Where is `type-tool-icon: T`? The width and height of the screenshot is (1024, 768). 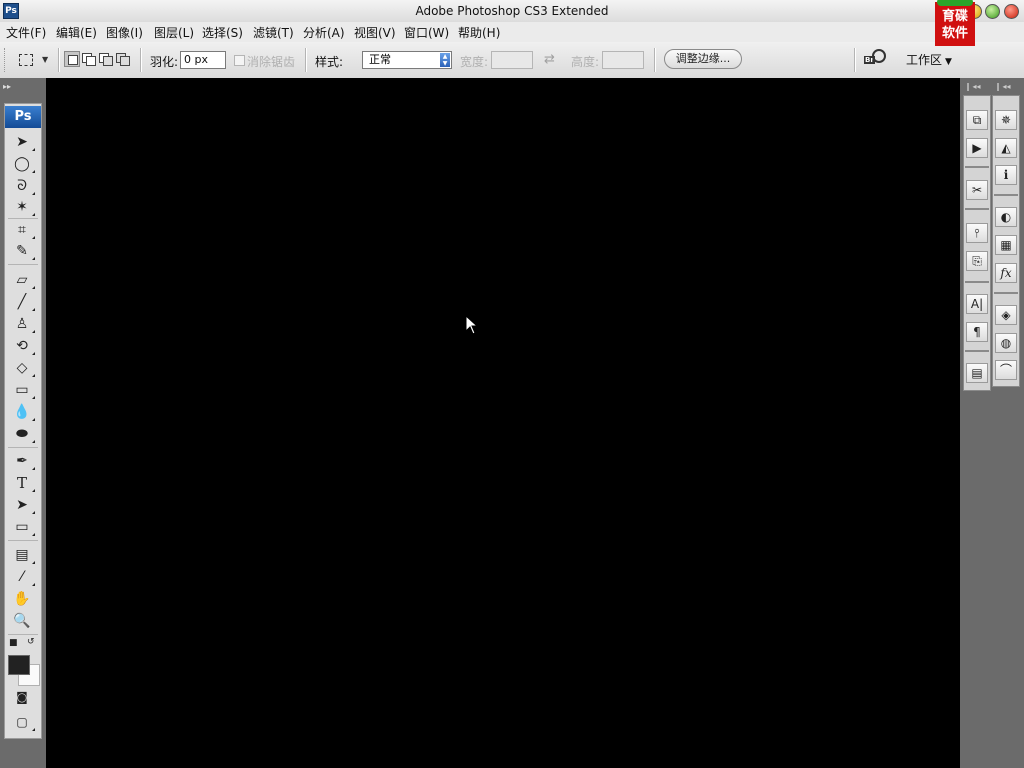 type-tool-icon: T is located at coordinates (23, 483).